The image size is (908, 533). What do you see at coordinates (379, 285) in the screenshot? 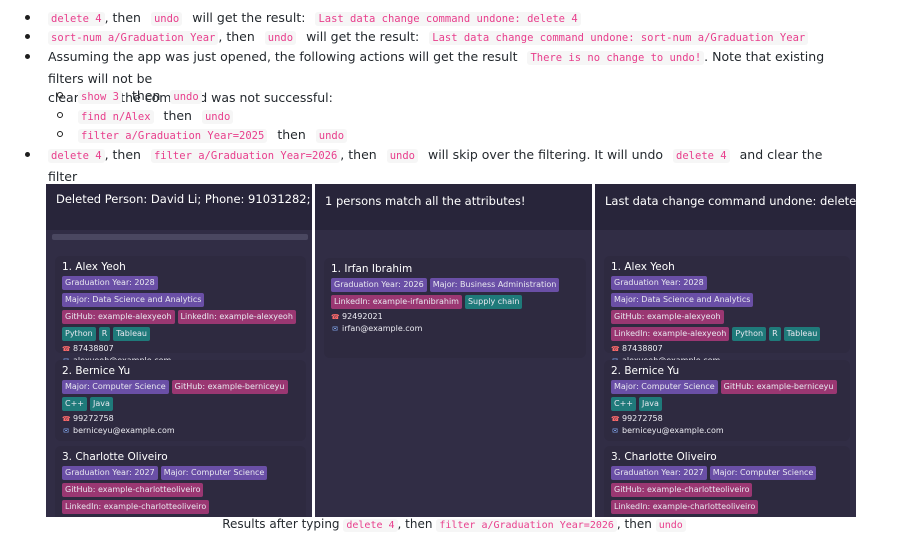
I see `tag-grad: Graduation Year: 2026` at bounding box center [379, 285].